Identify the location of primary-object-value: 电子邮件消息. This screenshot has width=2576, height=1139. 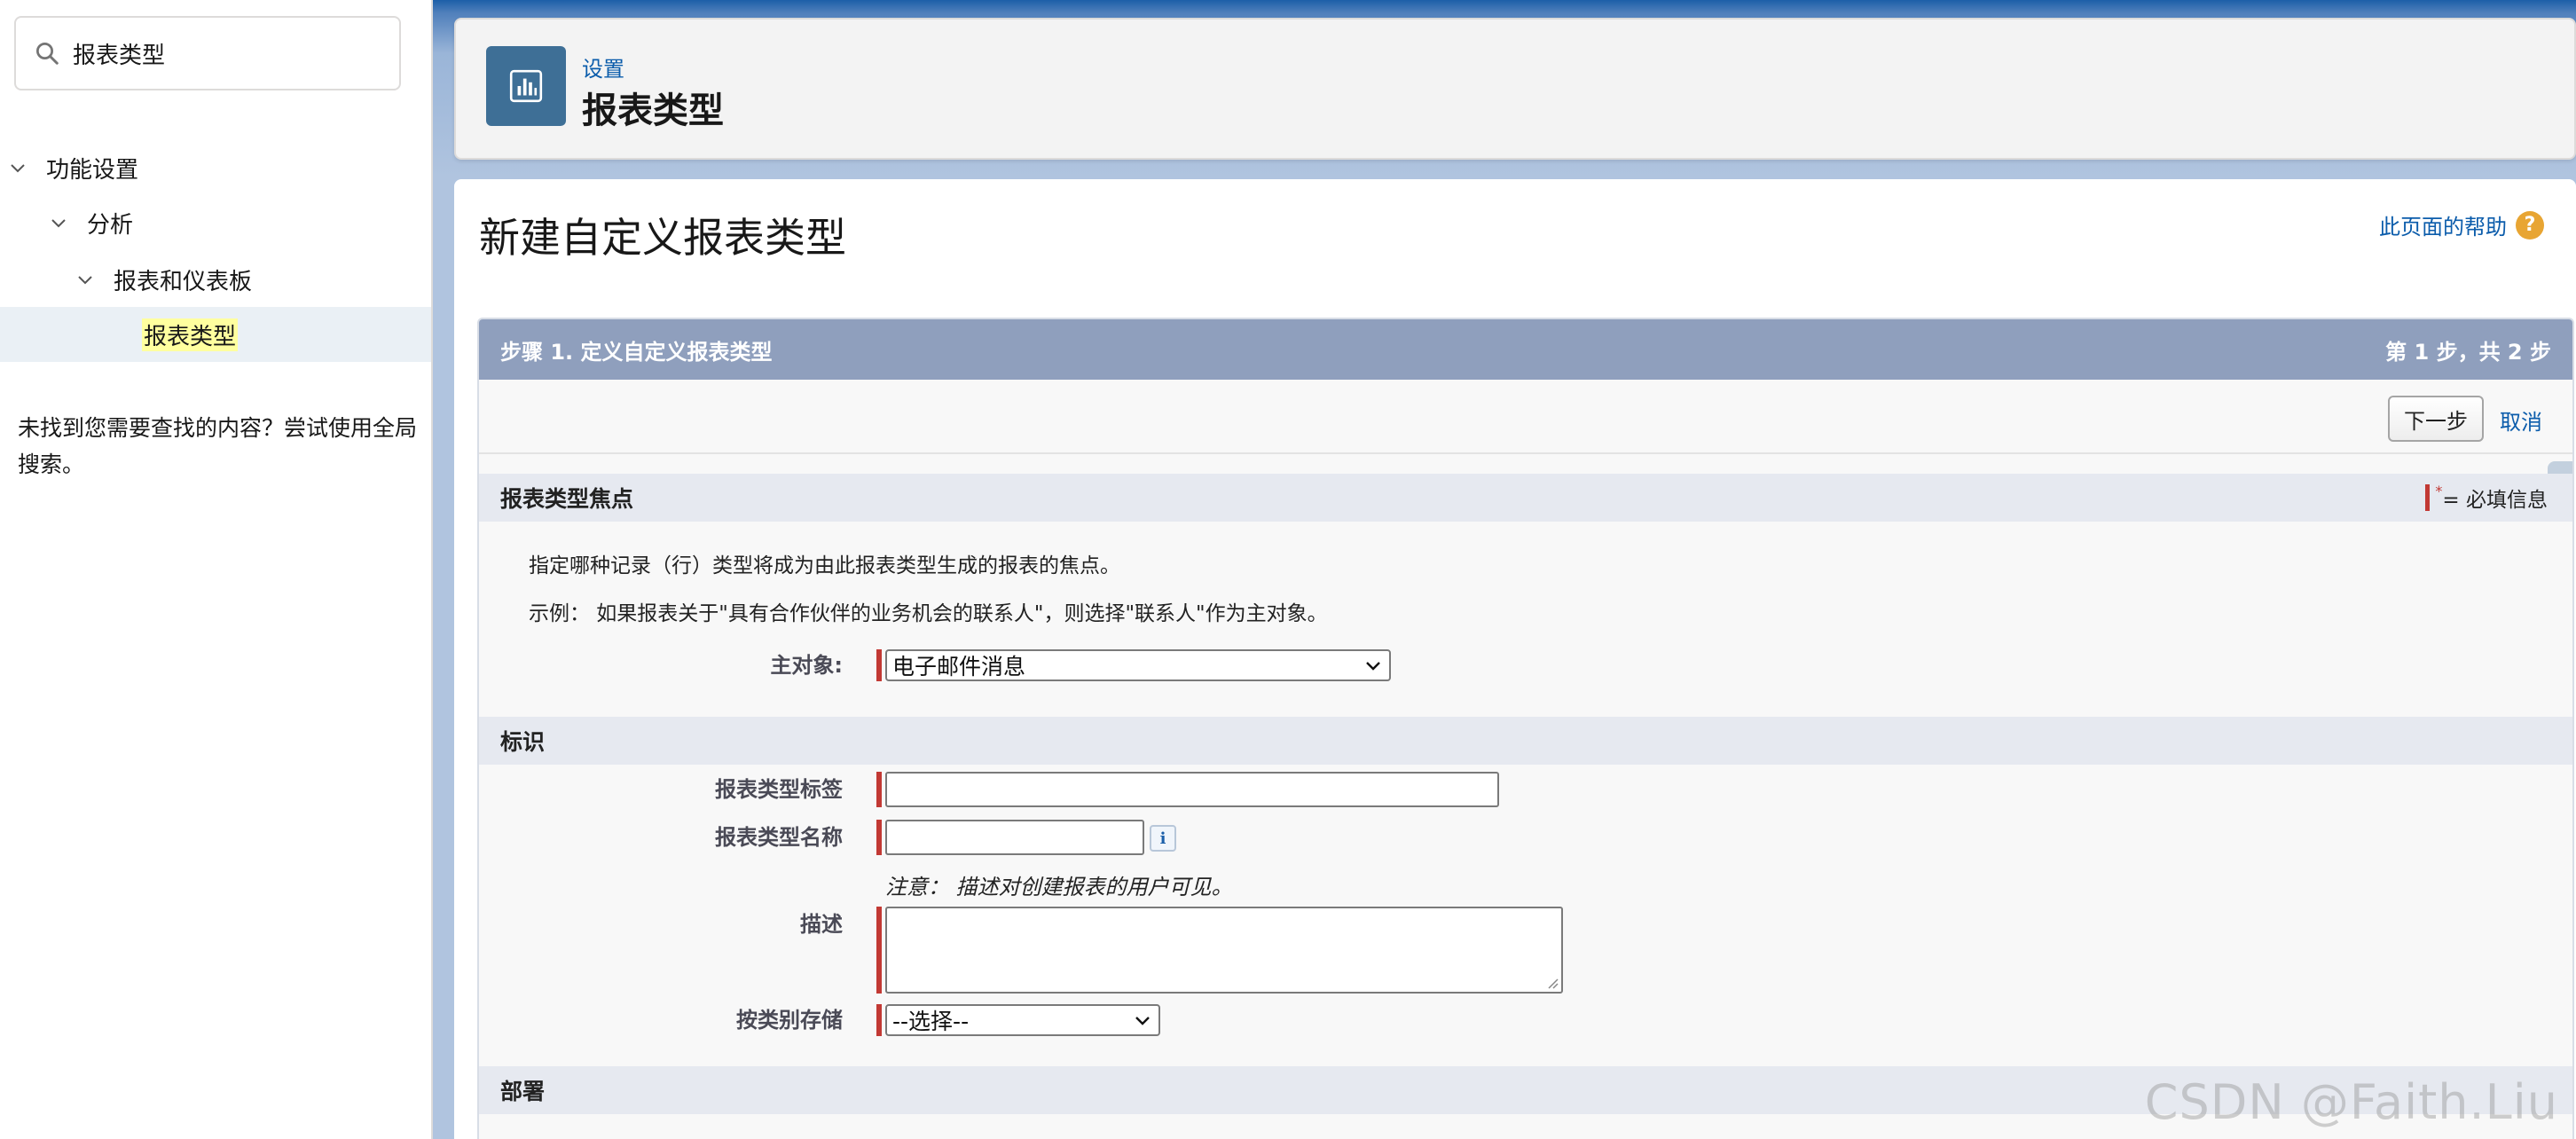
(959, 666).